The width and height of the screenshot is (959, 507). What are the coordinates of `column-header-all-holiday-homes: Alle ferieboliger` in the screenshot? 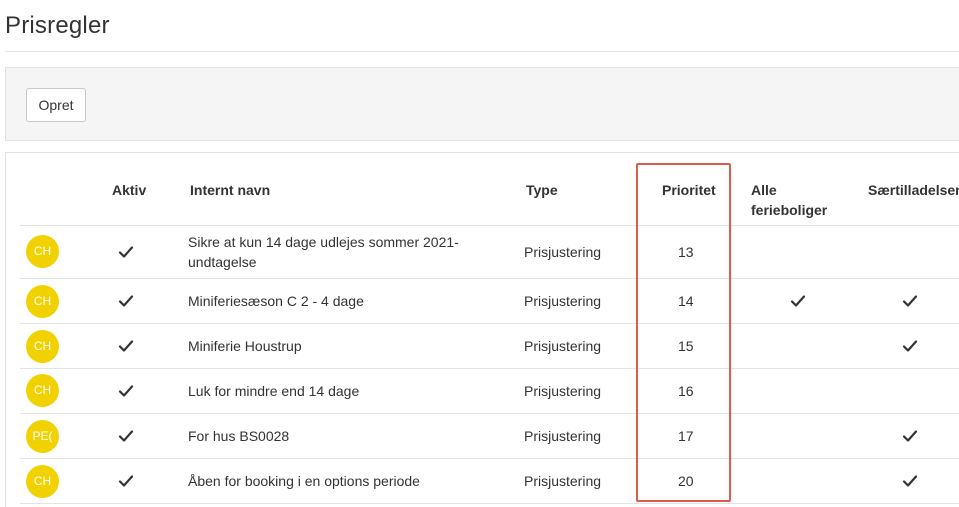 It's located at (789, 200).